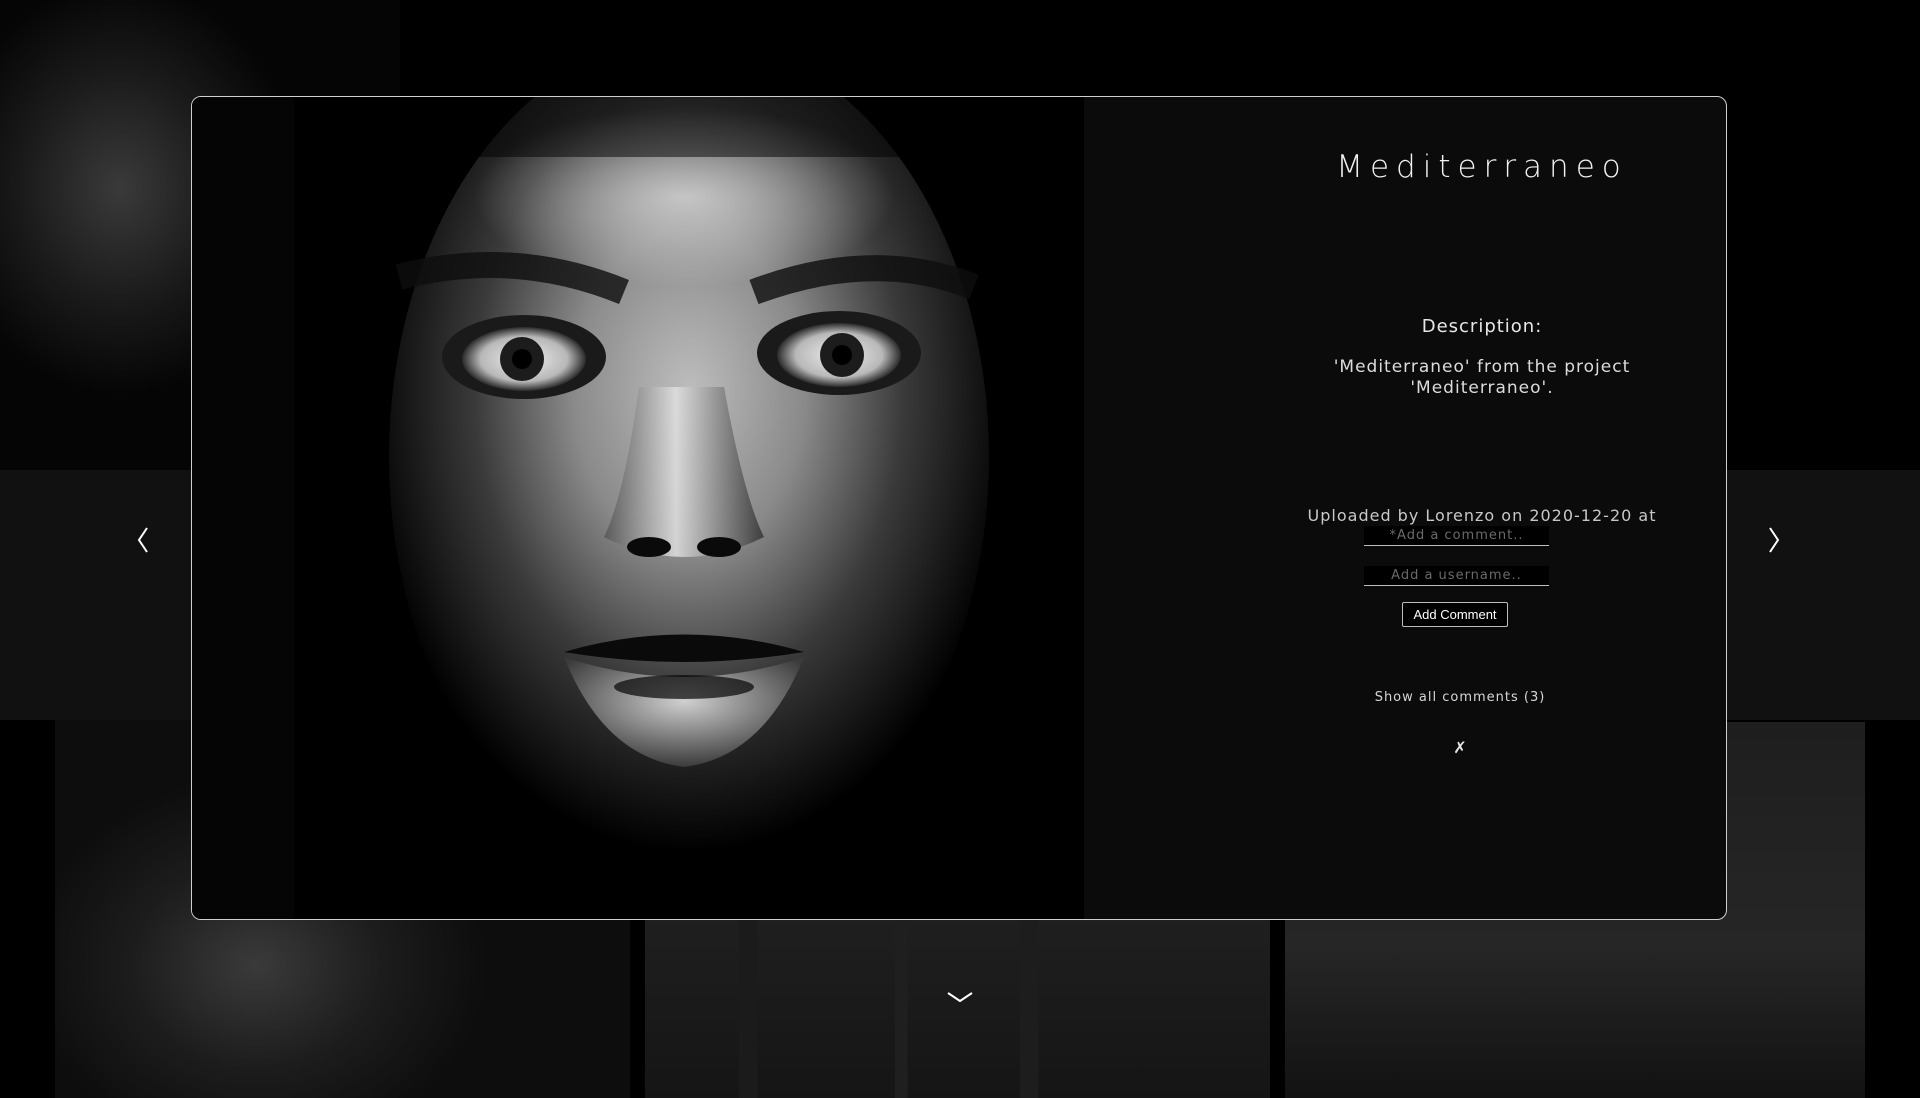 This screenshot has width=1920, height=1098. I want to click on chevron-right-icon, so click(1774, 540).